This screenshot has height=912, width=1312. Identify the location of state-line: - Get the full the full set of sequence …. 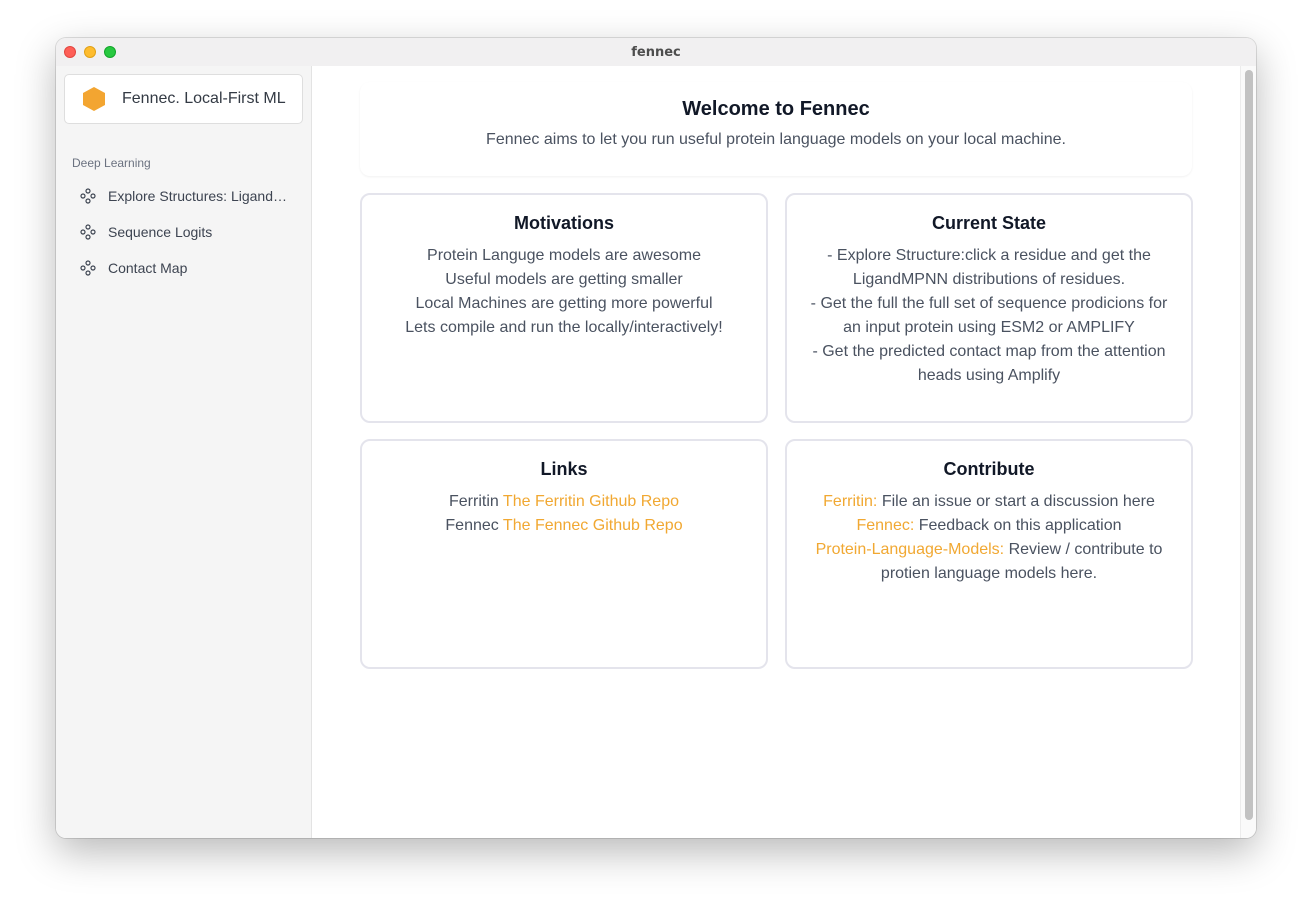
(989, 315).